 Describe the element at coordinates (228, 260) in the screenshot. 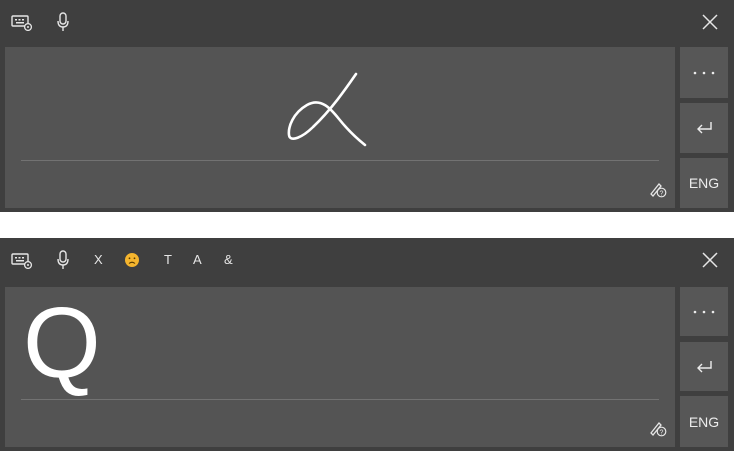

I see `suggestion-ampersand: &` at that location.